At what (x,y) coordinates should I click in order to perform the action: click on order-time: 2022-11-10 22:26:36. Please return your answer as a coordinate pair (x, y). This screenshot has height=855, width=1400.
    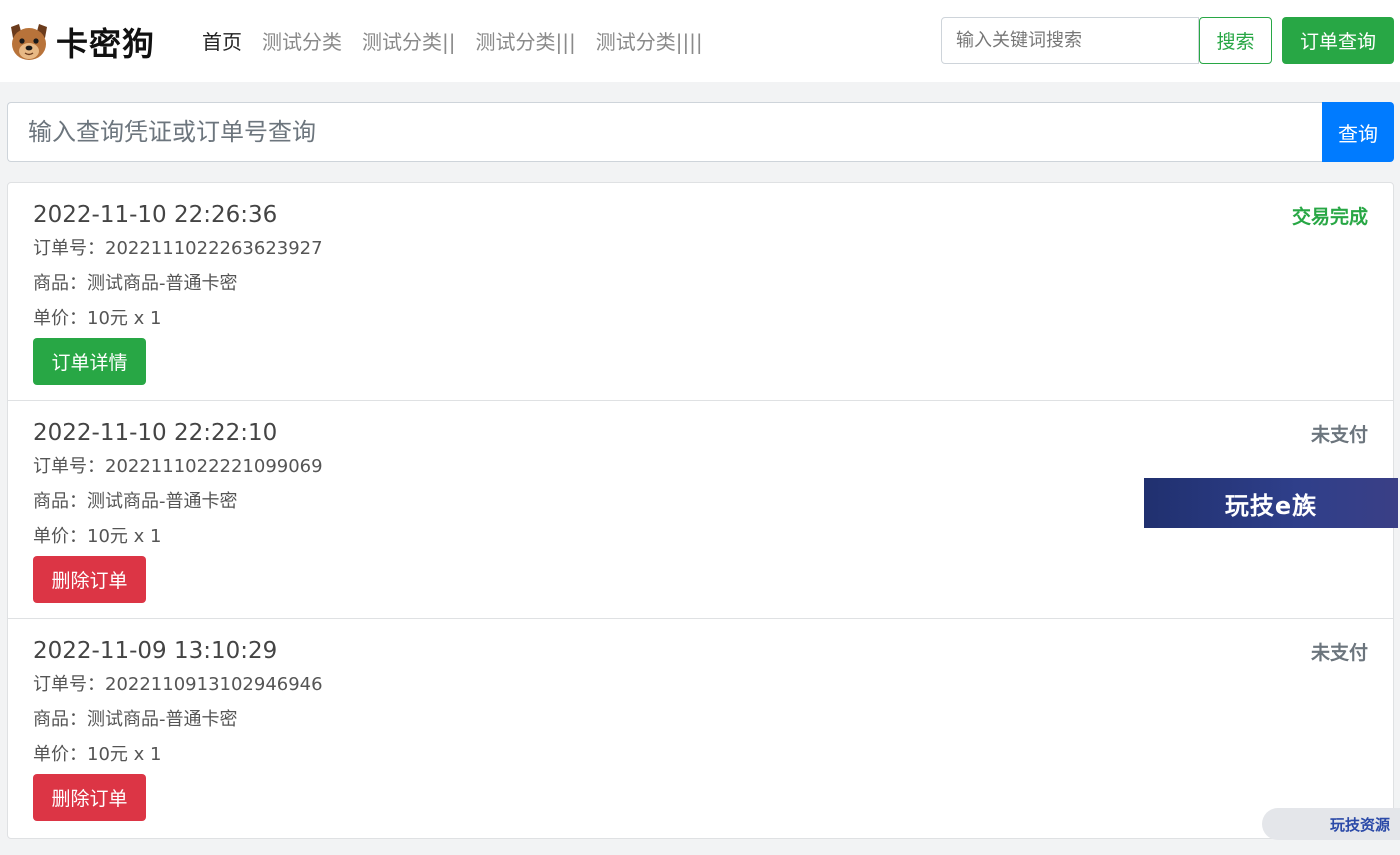
    Looking at the image, I should click on (155, 215).